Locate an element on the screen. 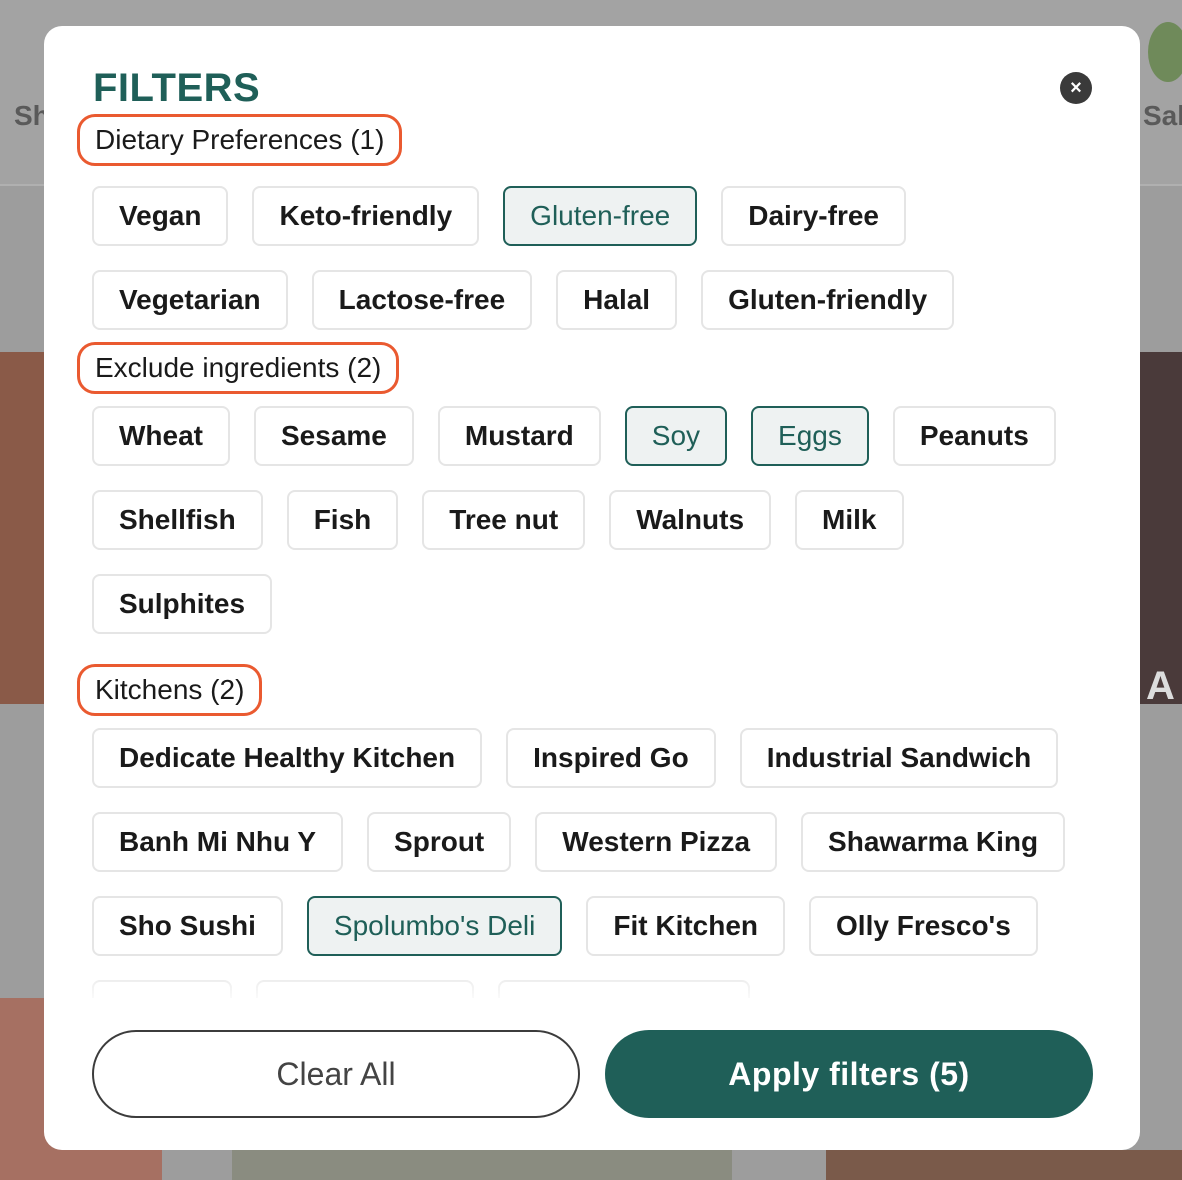 This screenshot has height=1180, width=1182. exclude-row: Wheat Sesame Mustard Soy Eggs Peanuts is located at coordinates (592, 436).